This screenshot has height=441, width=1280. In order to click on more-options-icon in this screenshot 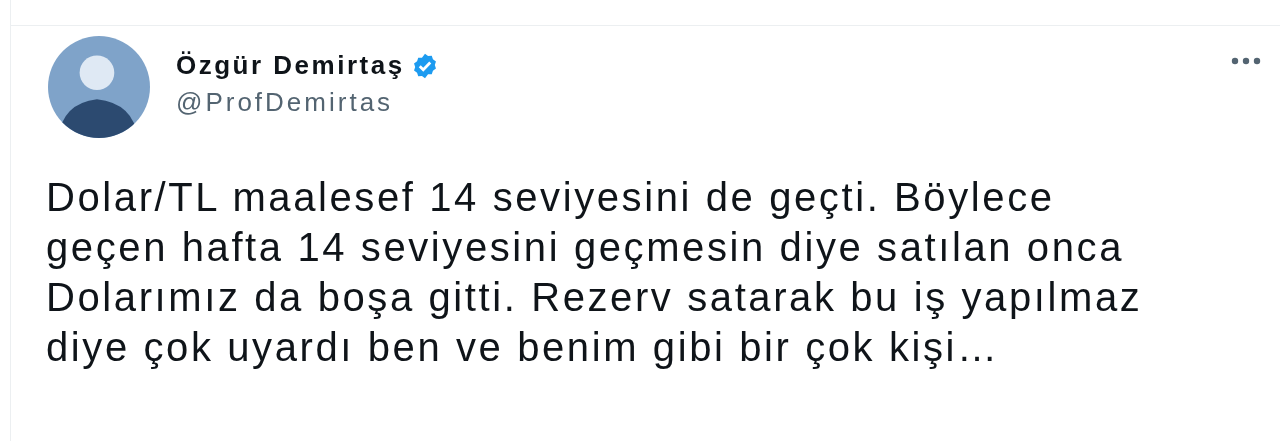, I will do `click(1246, 61)`.